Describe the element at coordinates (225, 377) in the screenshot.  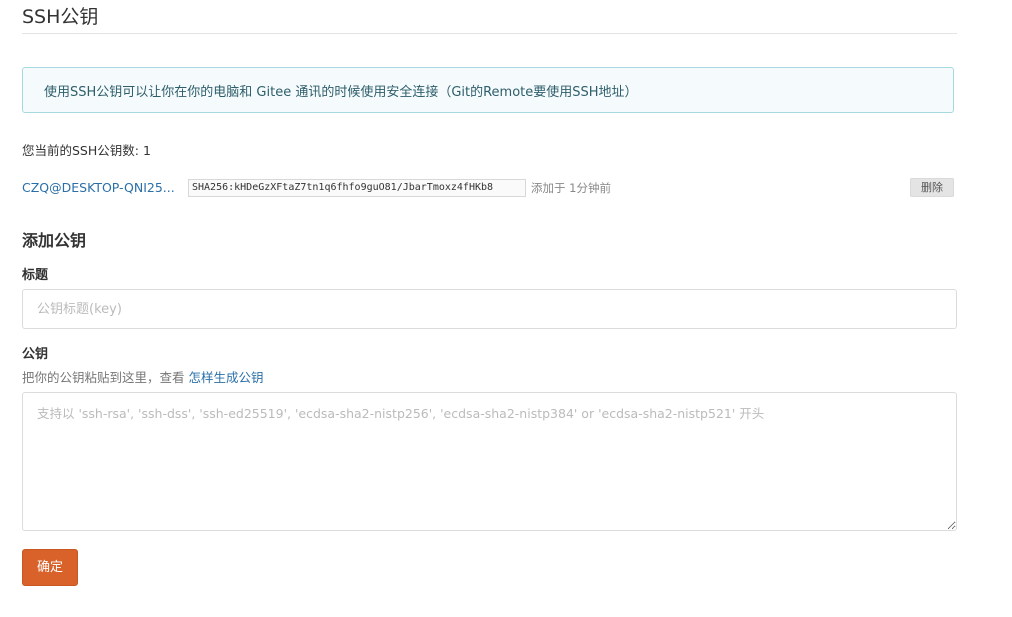
I see `how-to-generate-key-link: 怎样生成公钥` at that location.